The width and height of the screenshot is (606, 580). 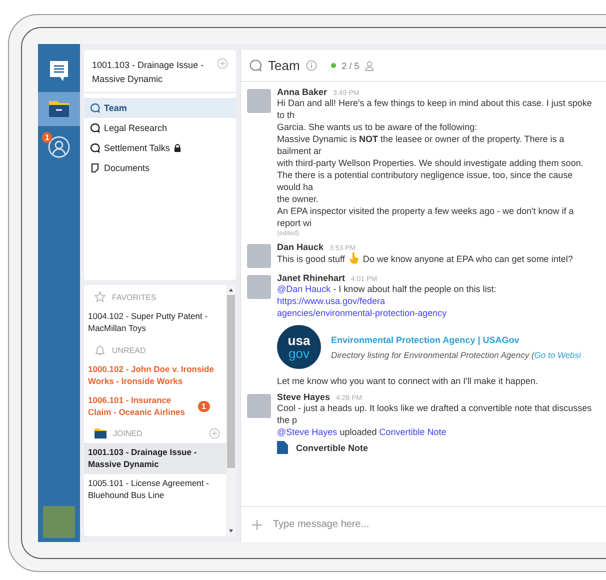 What do you see at coordinates (351, 65) in the screenshot?
I see `online-count: 2 / 5` at bounding box center [351, 65].